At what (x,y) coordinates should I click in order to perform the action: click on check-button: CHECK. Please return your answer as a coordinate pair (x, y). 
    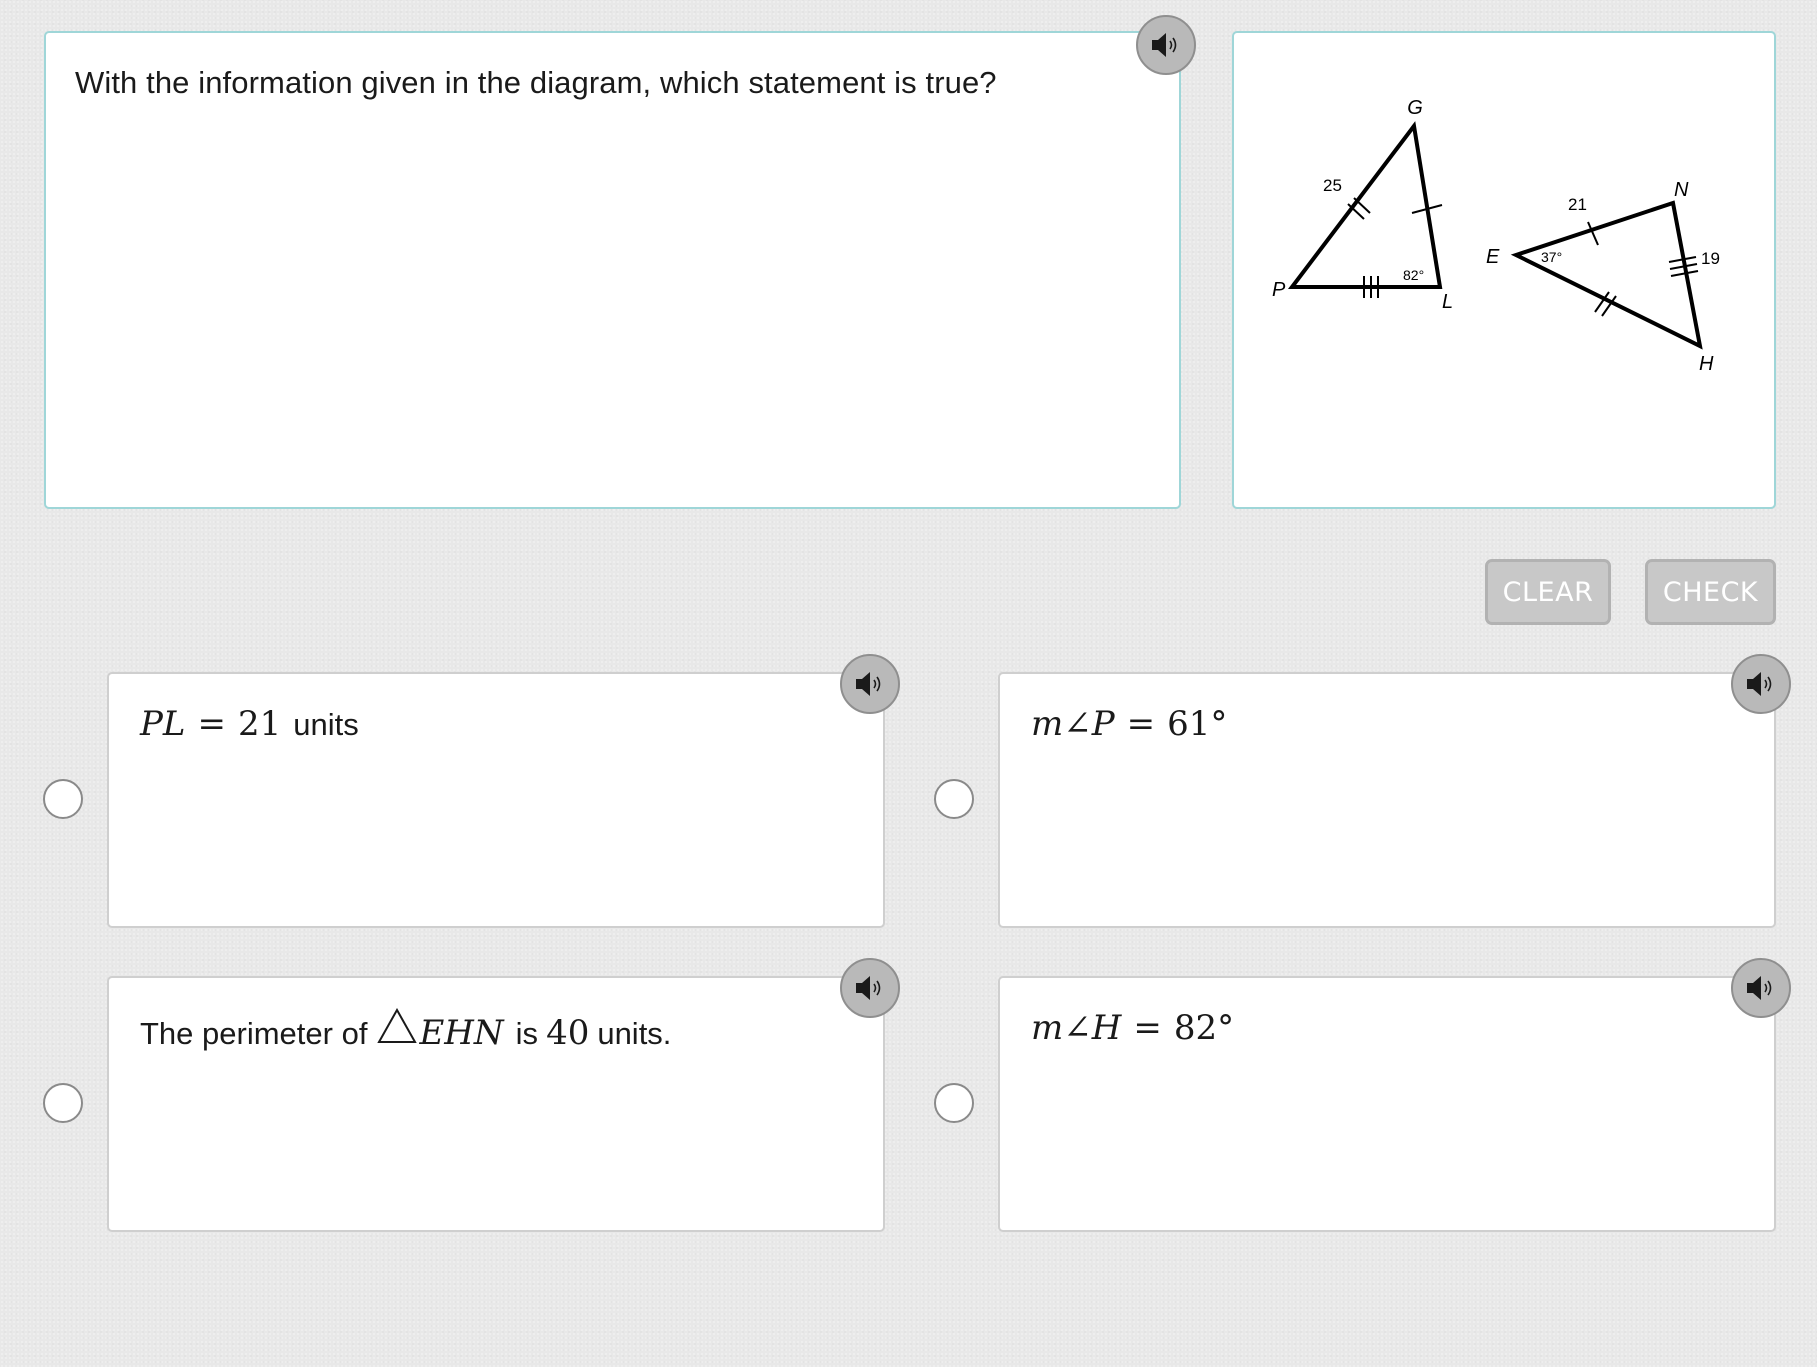
    Looking at the image, I should click on (1710, 592).